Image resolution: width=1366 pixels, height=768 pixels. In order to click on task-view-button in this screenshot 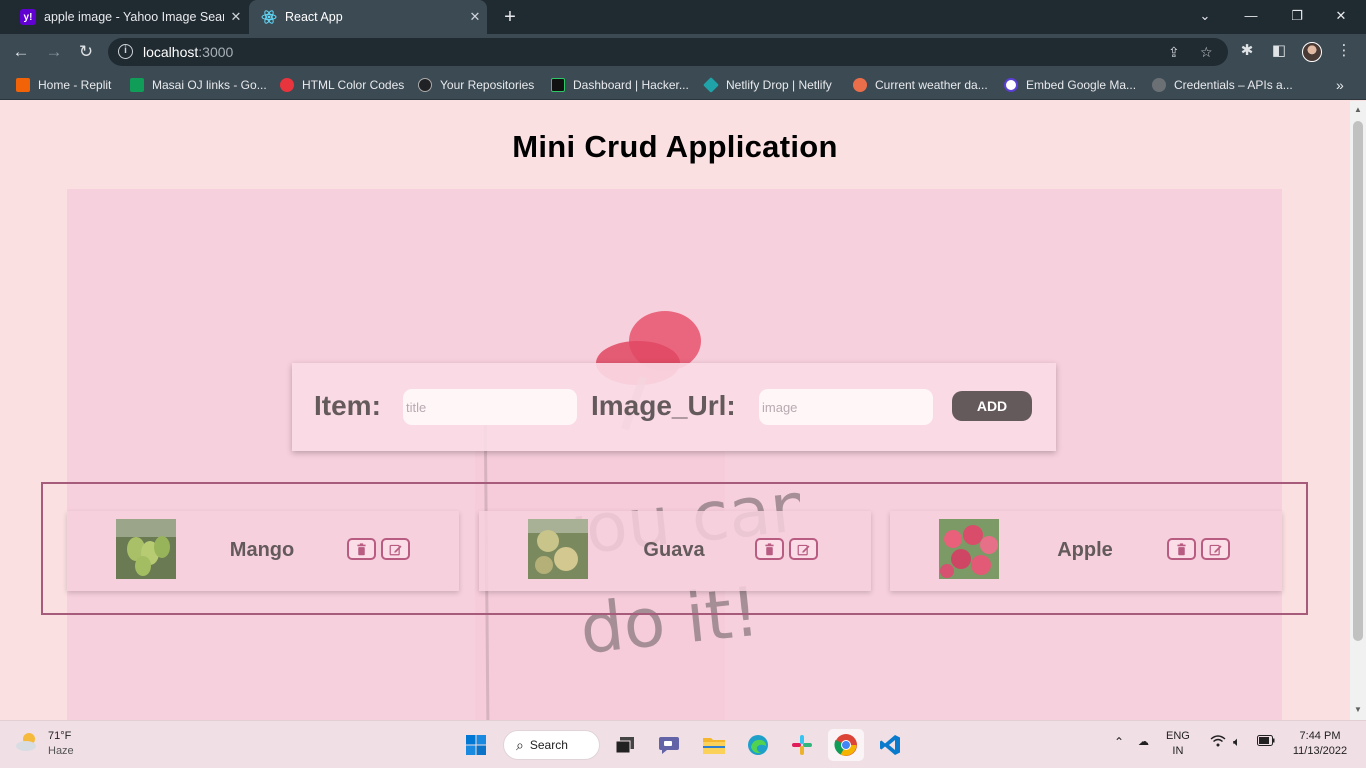, I will do `click(625, 745)`.